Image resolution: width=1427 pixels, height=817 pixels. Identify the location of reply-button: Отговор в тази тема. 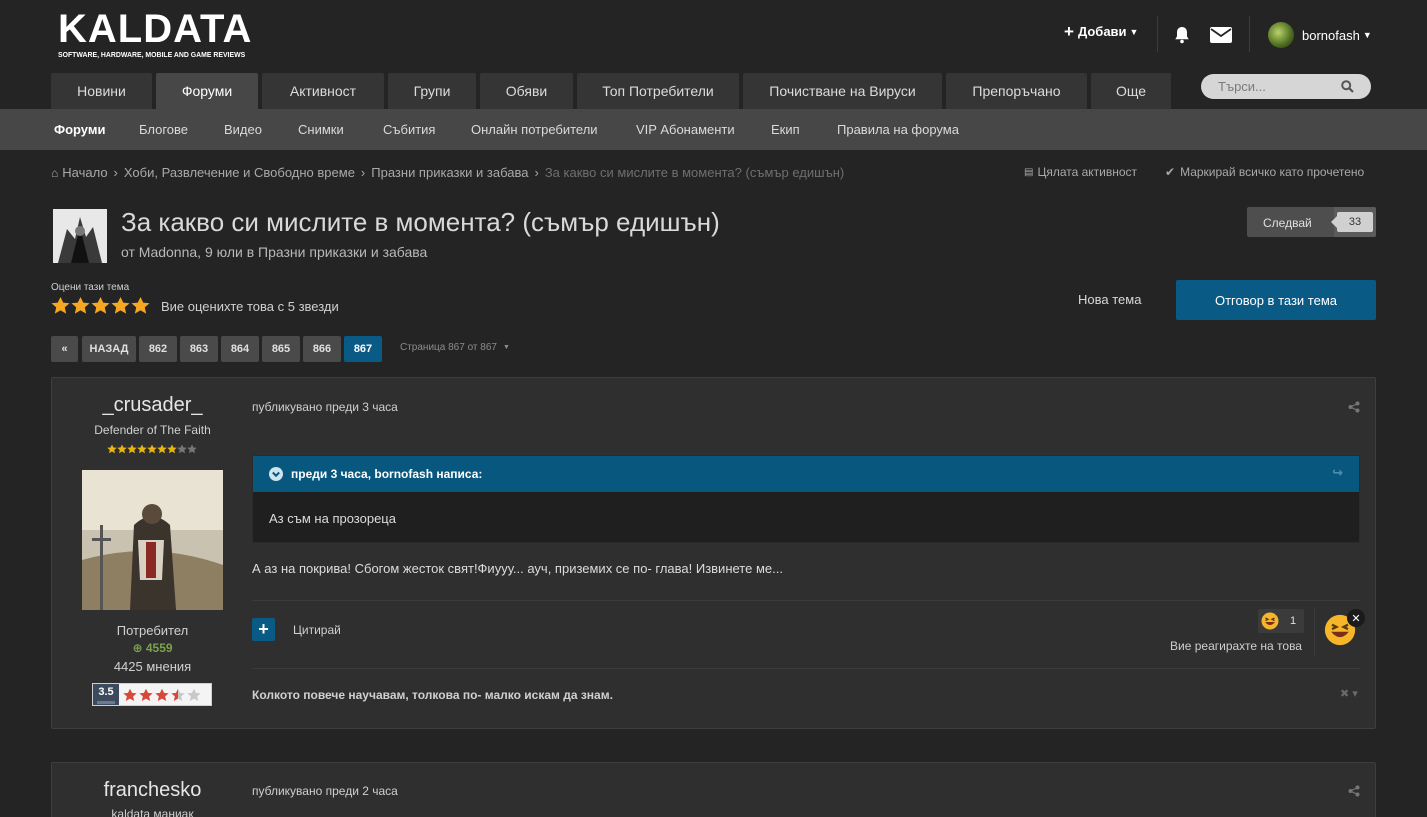
(1276, 300).